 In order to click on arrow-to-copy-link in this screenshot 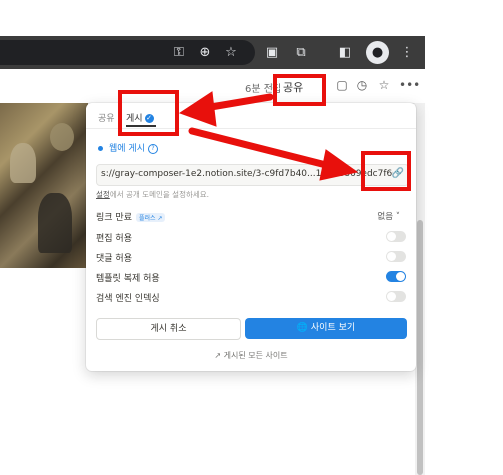, I will do `click(261, 148)`.